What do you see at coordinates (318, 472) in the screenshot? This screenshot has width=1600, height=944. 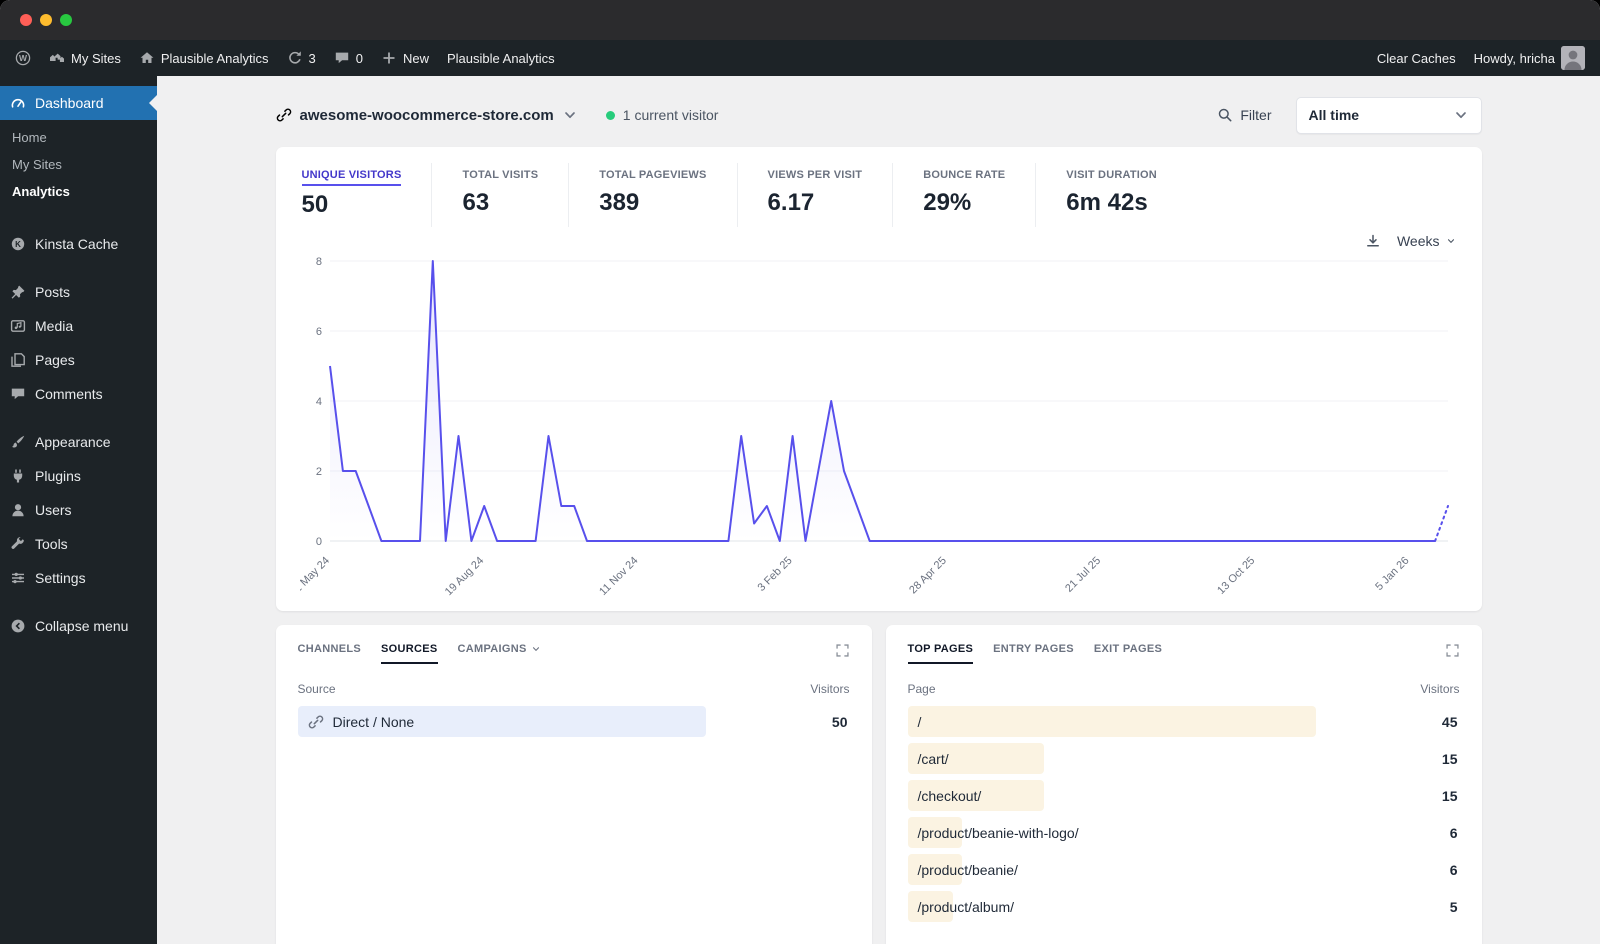 I see `svg-text: 2` at bounding box center [318, 472].